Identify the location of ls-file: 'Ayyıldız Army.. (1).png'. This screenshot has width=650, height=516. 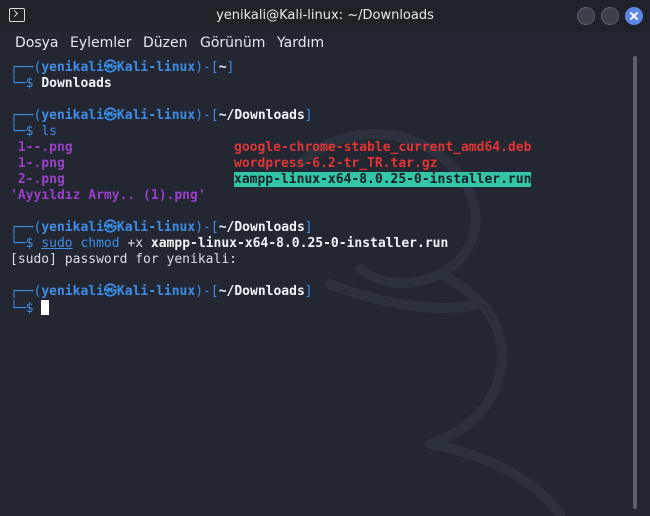
(108, 195).